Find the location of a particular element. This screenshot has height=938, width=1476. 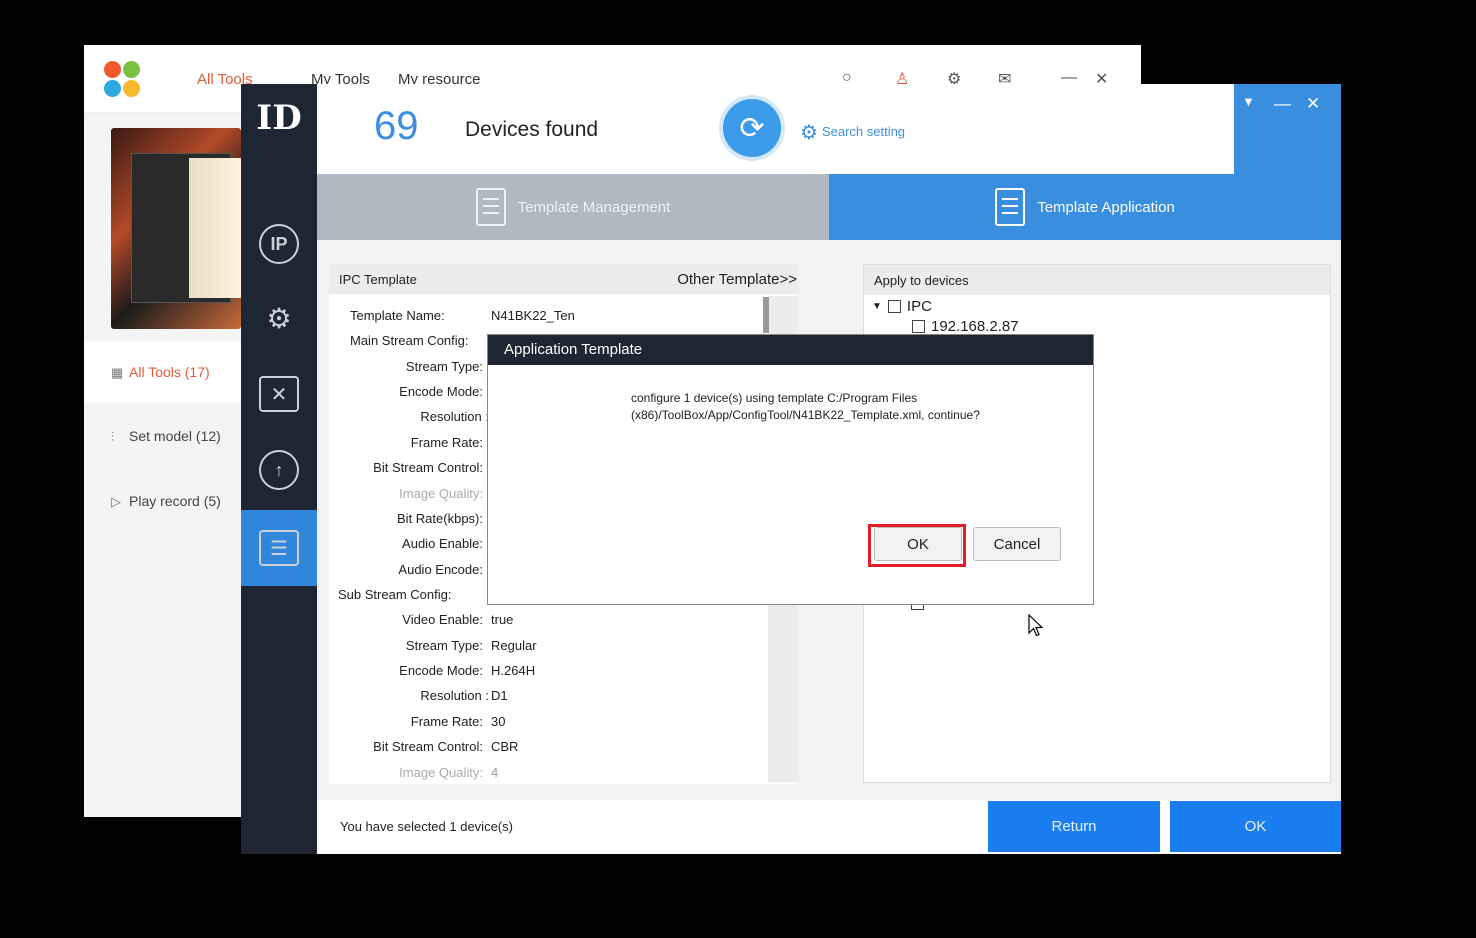

dialog-cancel-button: Cancel is located at coordinates (1017, 544).